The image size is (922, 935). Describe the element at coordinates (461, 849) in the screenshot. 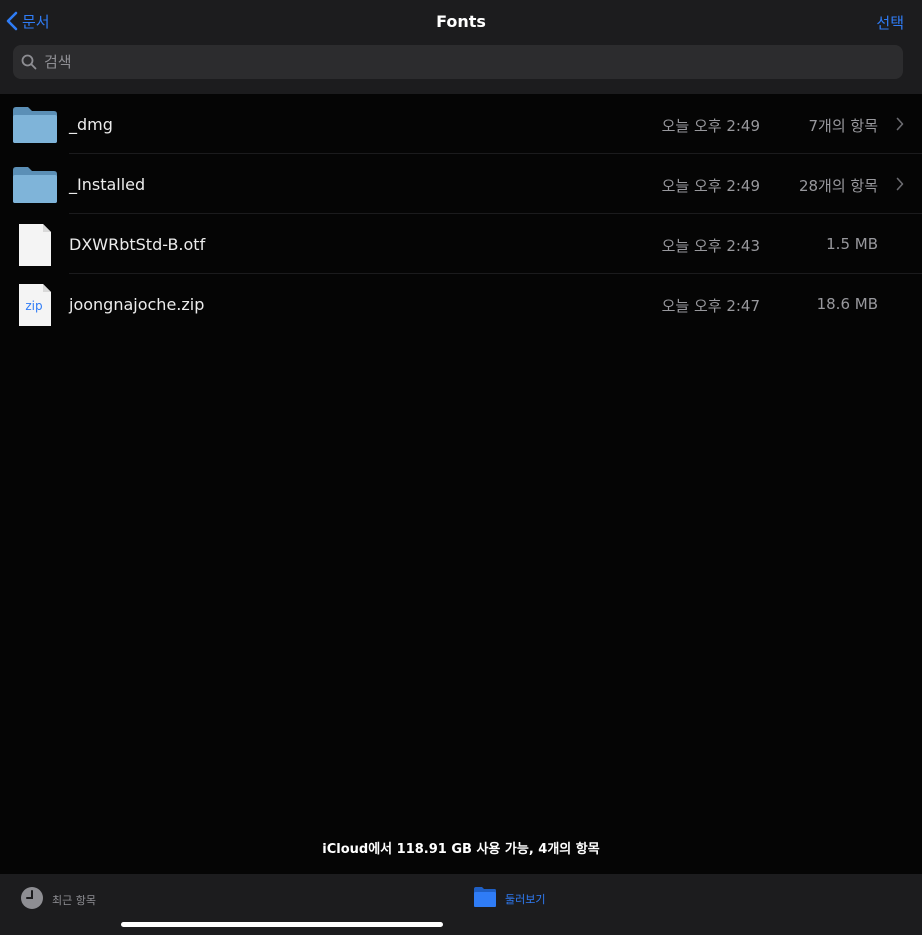

I see `storage-status: iCloud에서 118.91 GB 사용 가능, 4개의 항목` at that location.